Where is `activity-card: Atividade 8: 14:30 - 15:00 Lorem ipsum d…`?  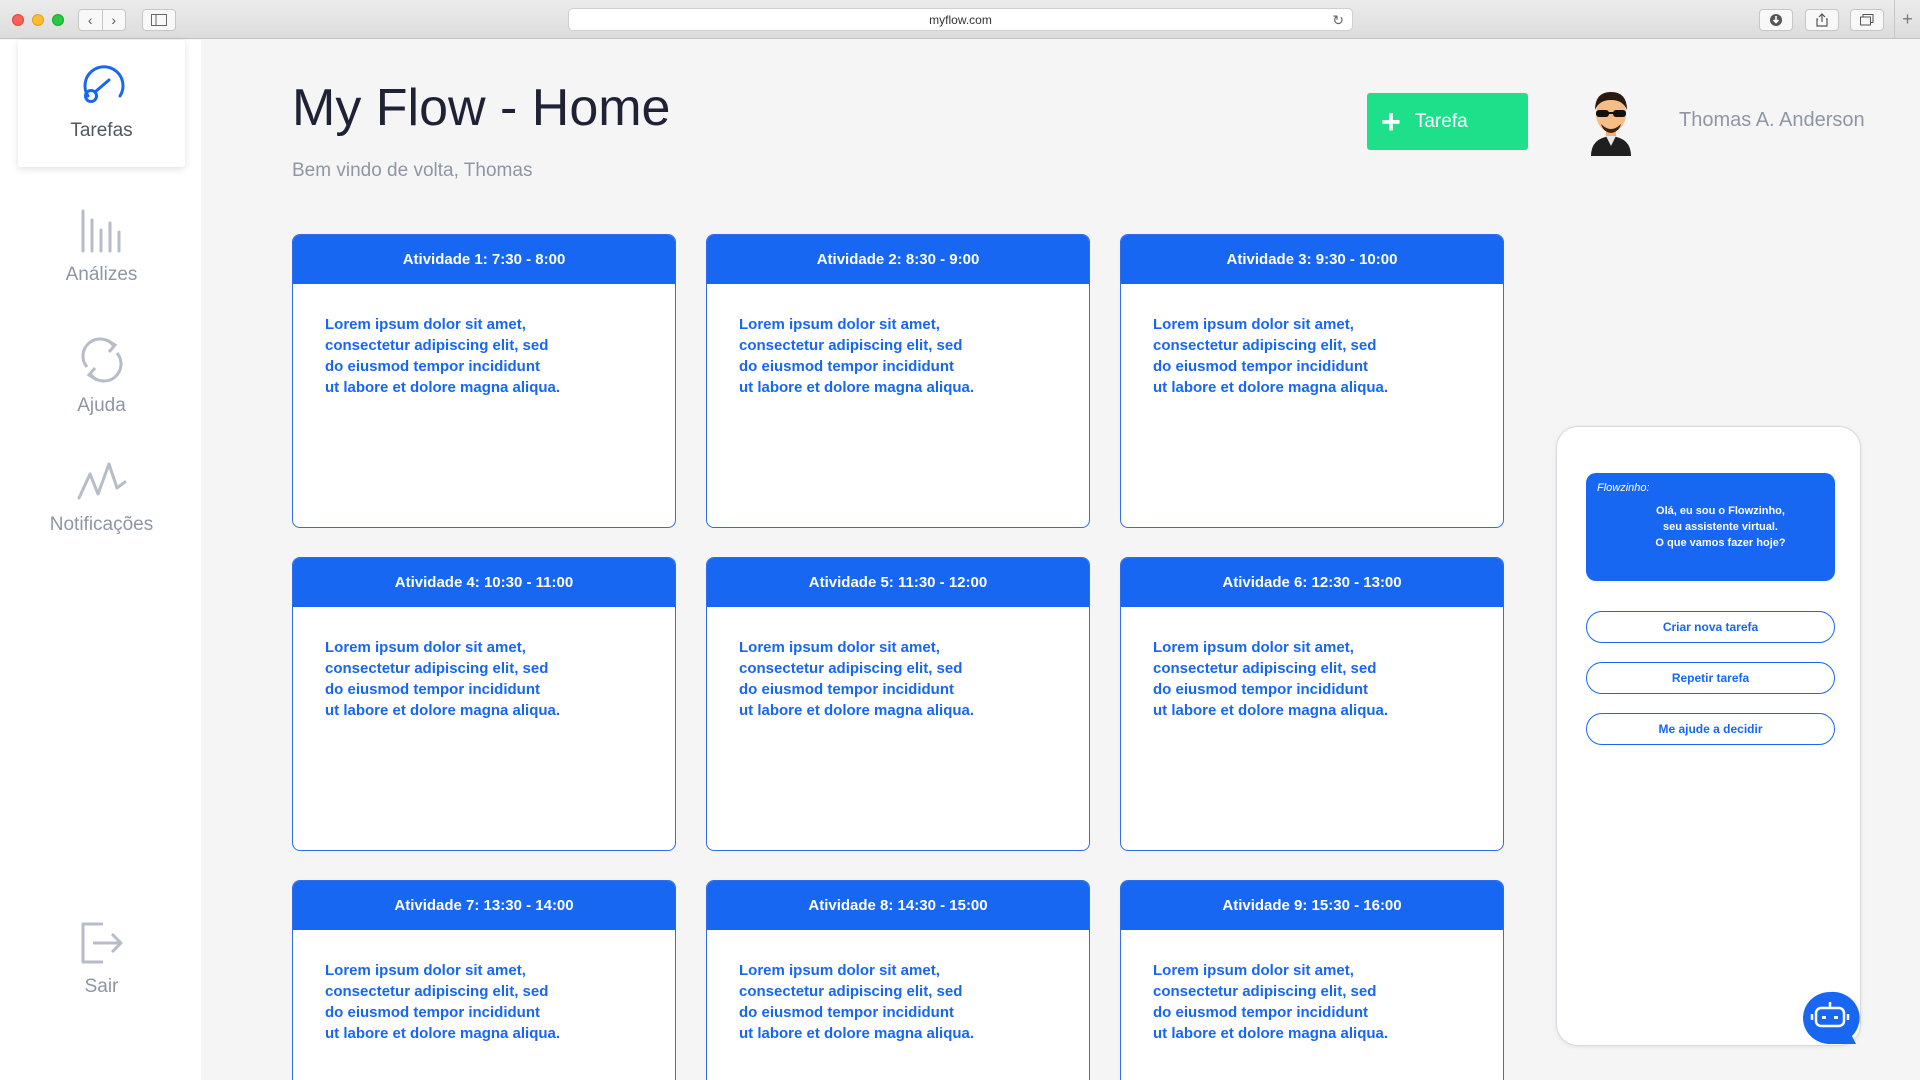
activity-card: Atividade 8: 14:30 - 15:00 Lorem ipsum d… is located at coordinates (898, 980).